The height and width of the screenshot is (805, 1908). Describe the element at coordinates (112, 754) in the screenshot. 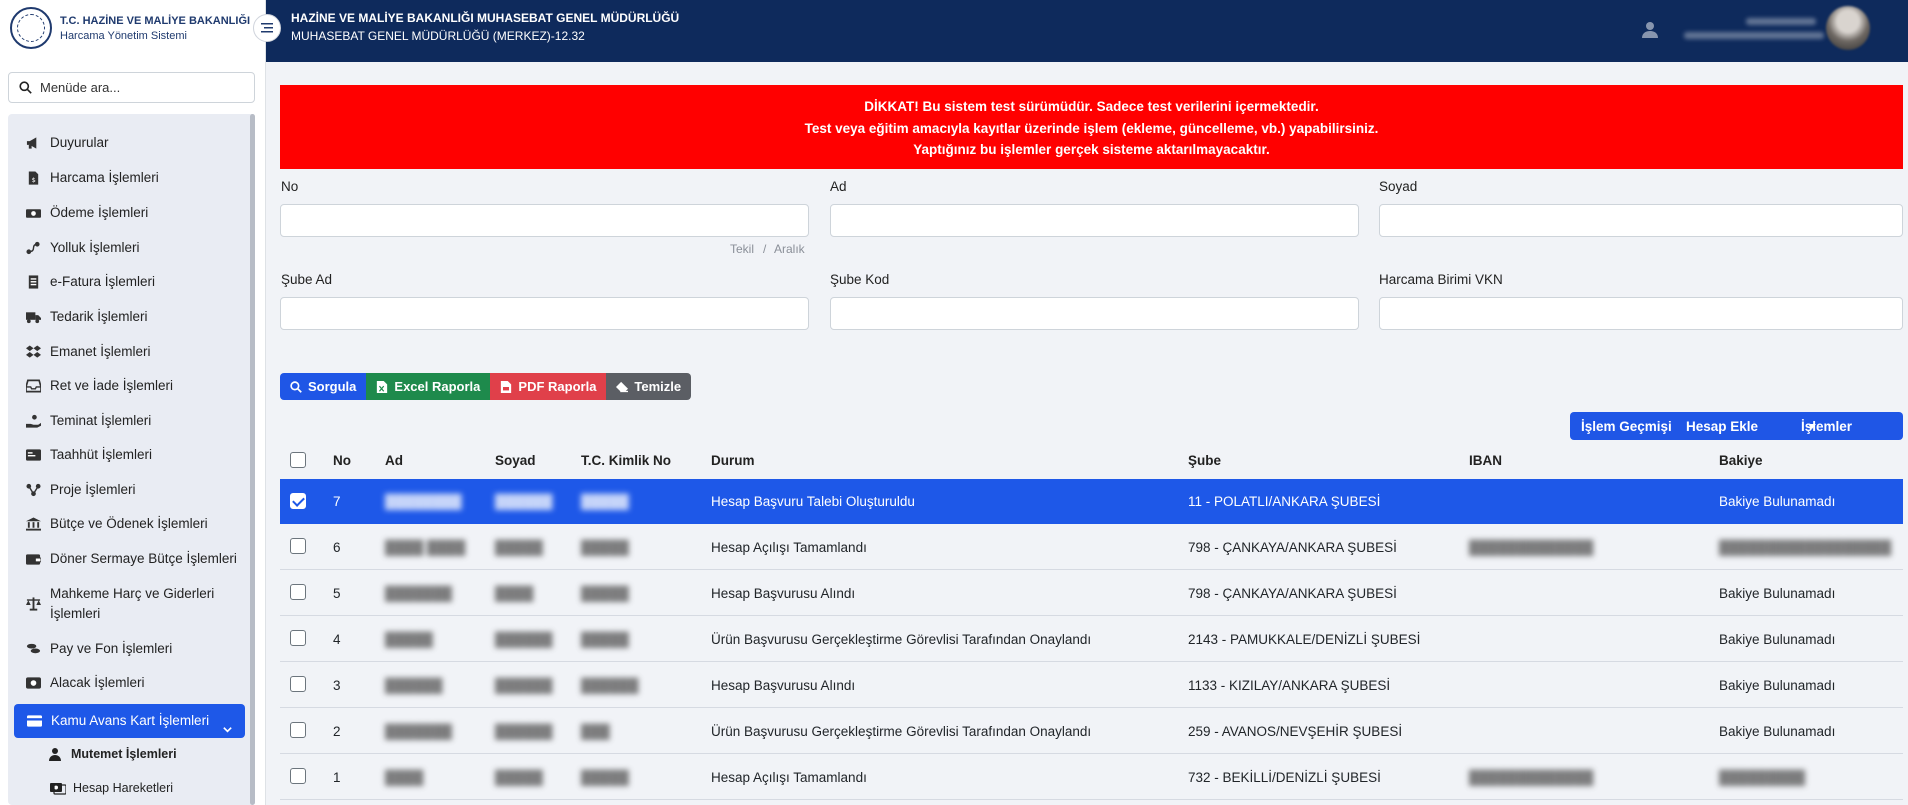

I see `sidebar-subitem-mutemet: Mutemet İşlemleri` at that location.